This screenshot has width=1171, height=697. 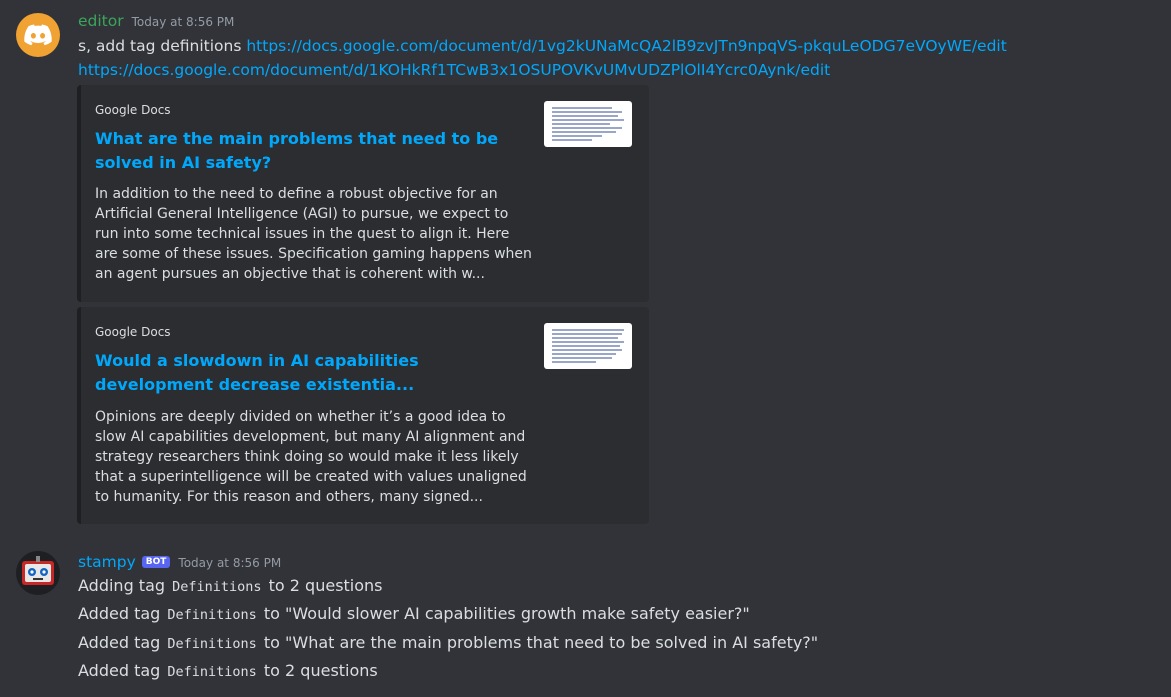 I want to click on stampy-message-line-4: Added tag Definitions to 2 questions, so click(x=228, y=670).